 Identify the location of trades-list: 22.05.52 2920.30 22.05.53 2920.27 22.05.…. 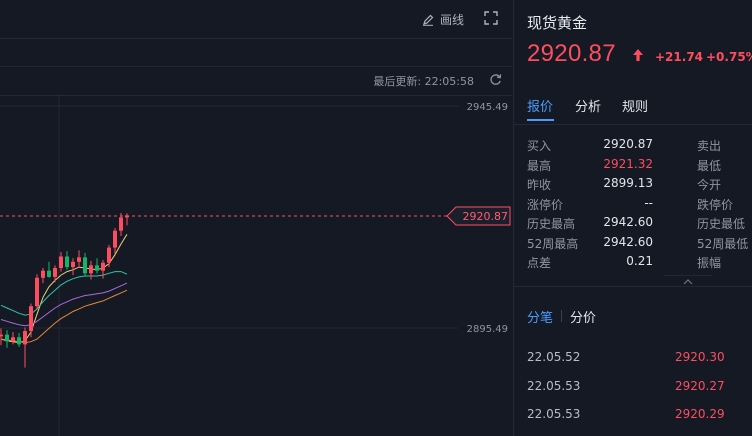
(633, 383).